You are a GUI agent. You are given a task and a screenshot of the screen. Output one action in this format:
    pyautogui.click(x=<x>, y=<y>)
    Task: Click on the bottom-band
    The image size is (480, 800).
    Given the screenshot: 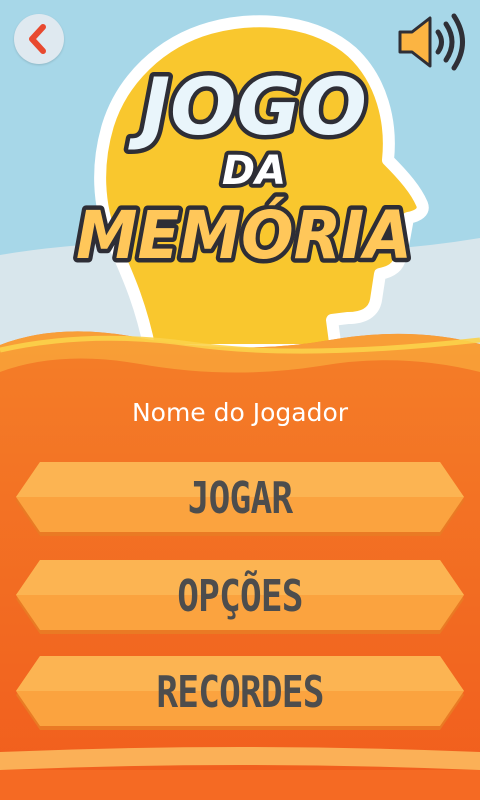 What is the action you would take?
    pyautogui.click(x=240, y=785)
    